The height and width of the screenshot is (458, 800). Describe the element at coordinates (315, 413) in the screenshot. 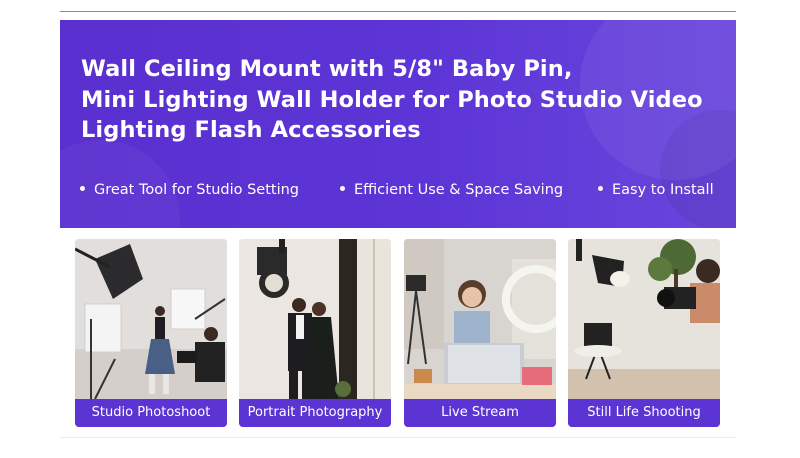

I see `card-caption: Portrait Photography` at that location.